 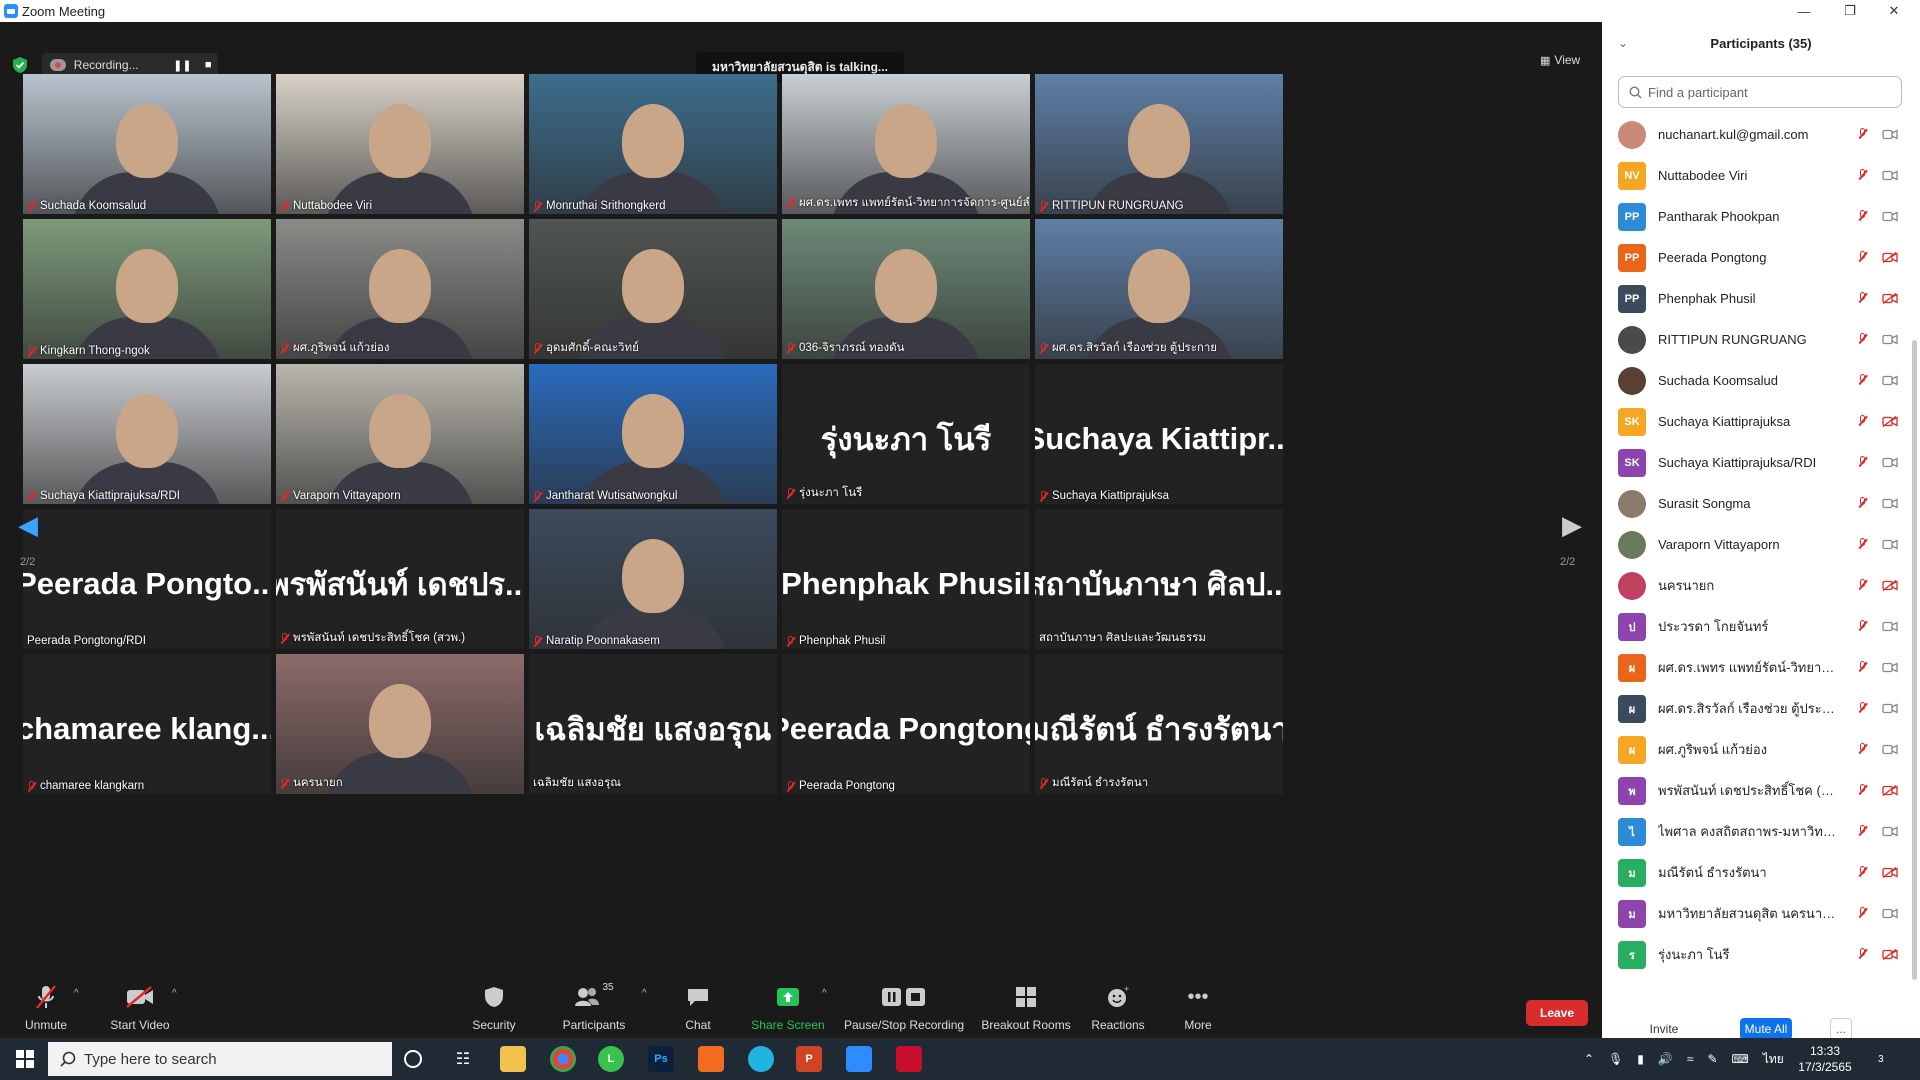 I want to click on previous-page-arrow-icon: ◀, so click(x=28, y=525).